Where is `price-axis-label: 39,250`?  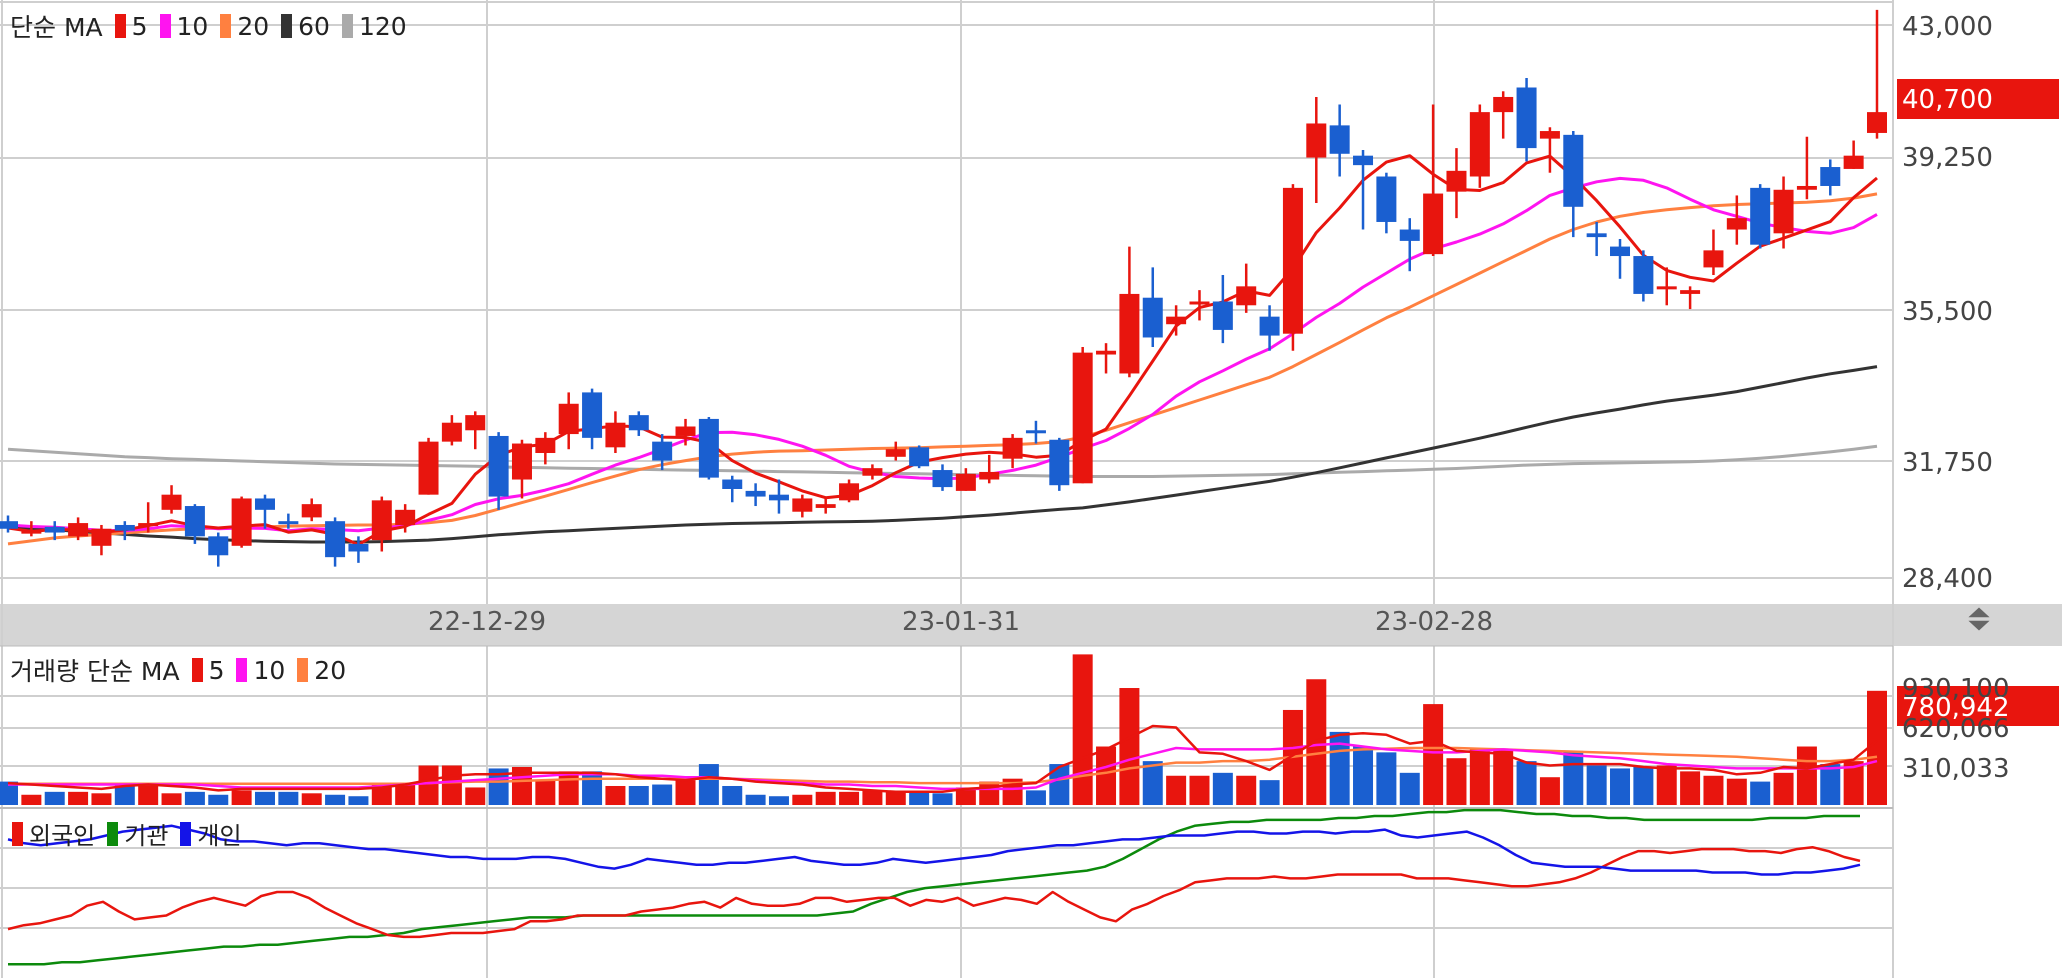
price-axis-label: 39,250 is located at coordinates (1947, 158).